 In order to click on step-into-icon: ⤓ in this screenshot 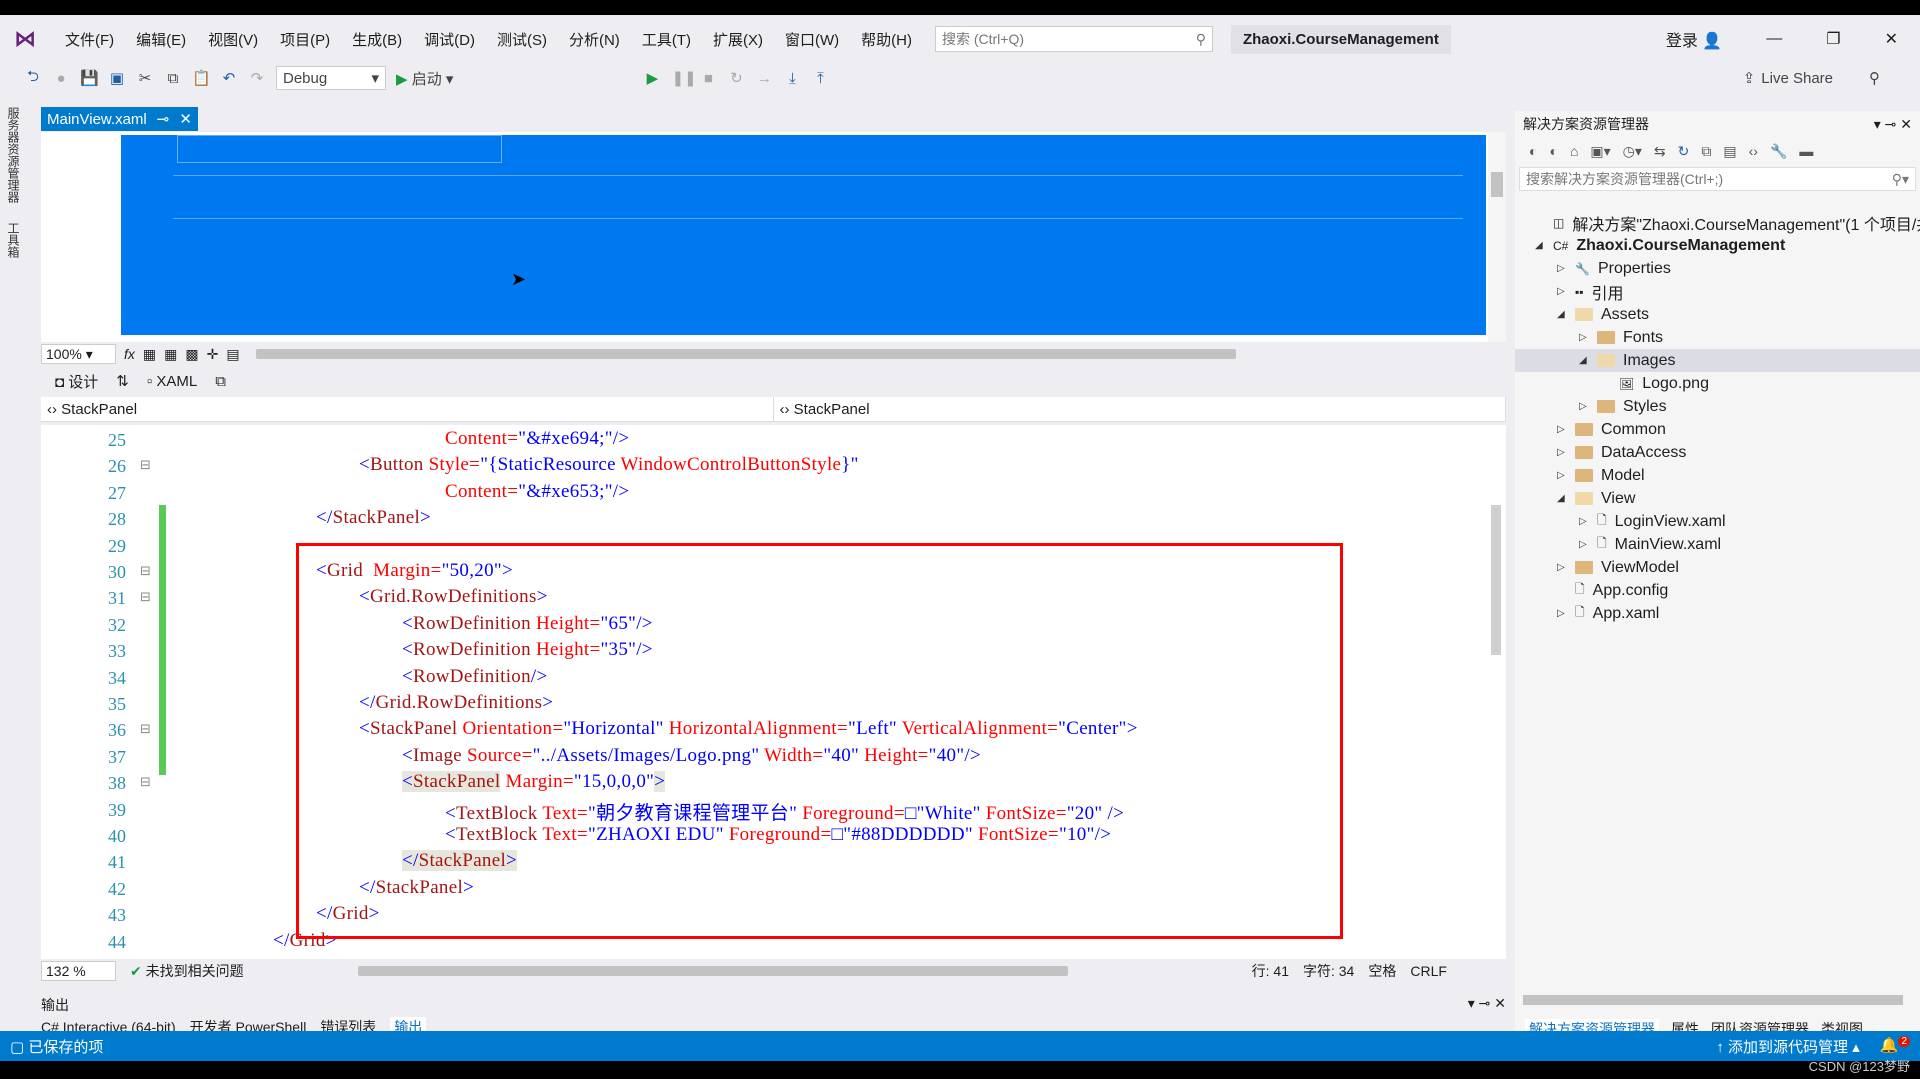, I will do `click(792, 78)`.